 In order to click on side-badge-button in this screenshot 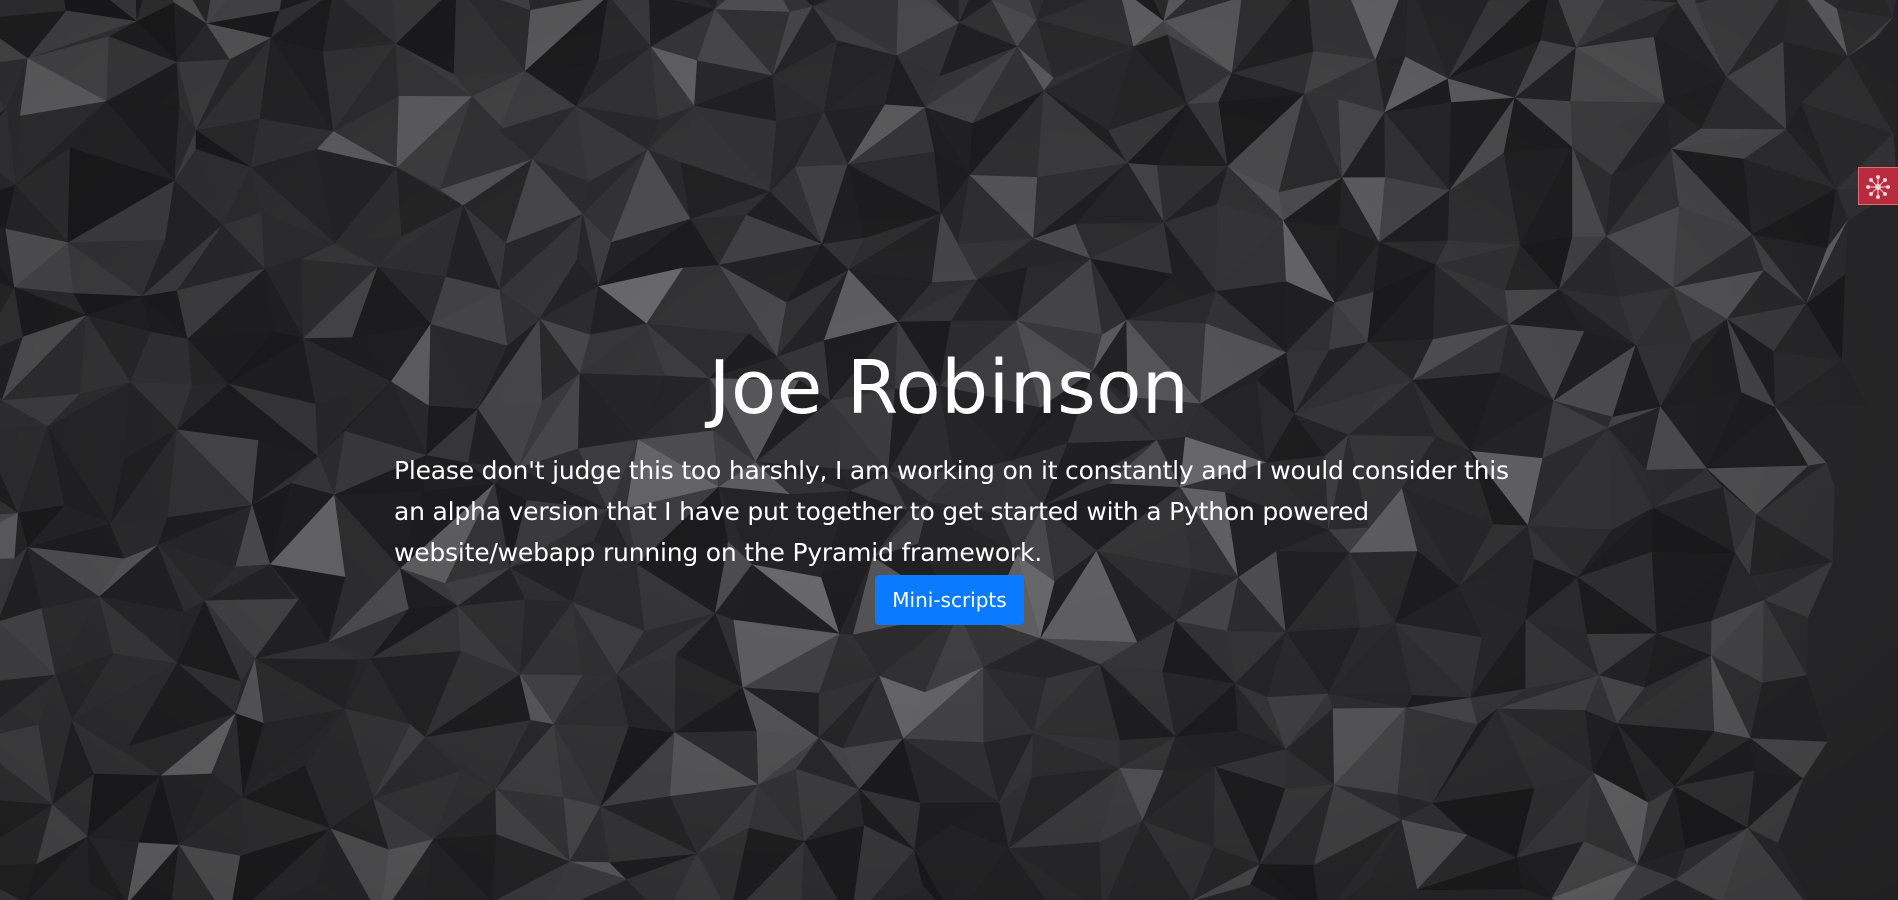, I will do `click(1878, 186)`.